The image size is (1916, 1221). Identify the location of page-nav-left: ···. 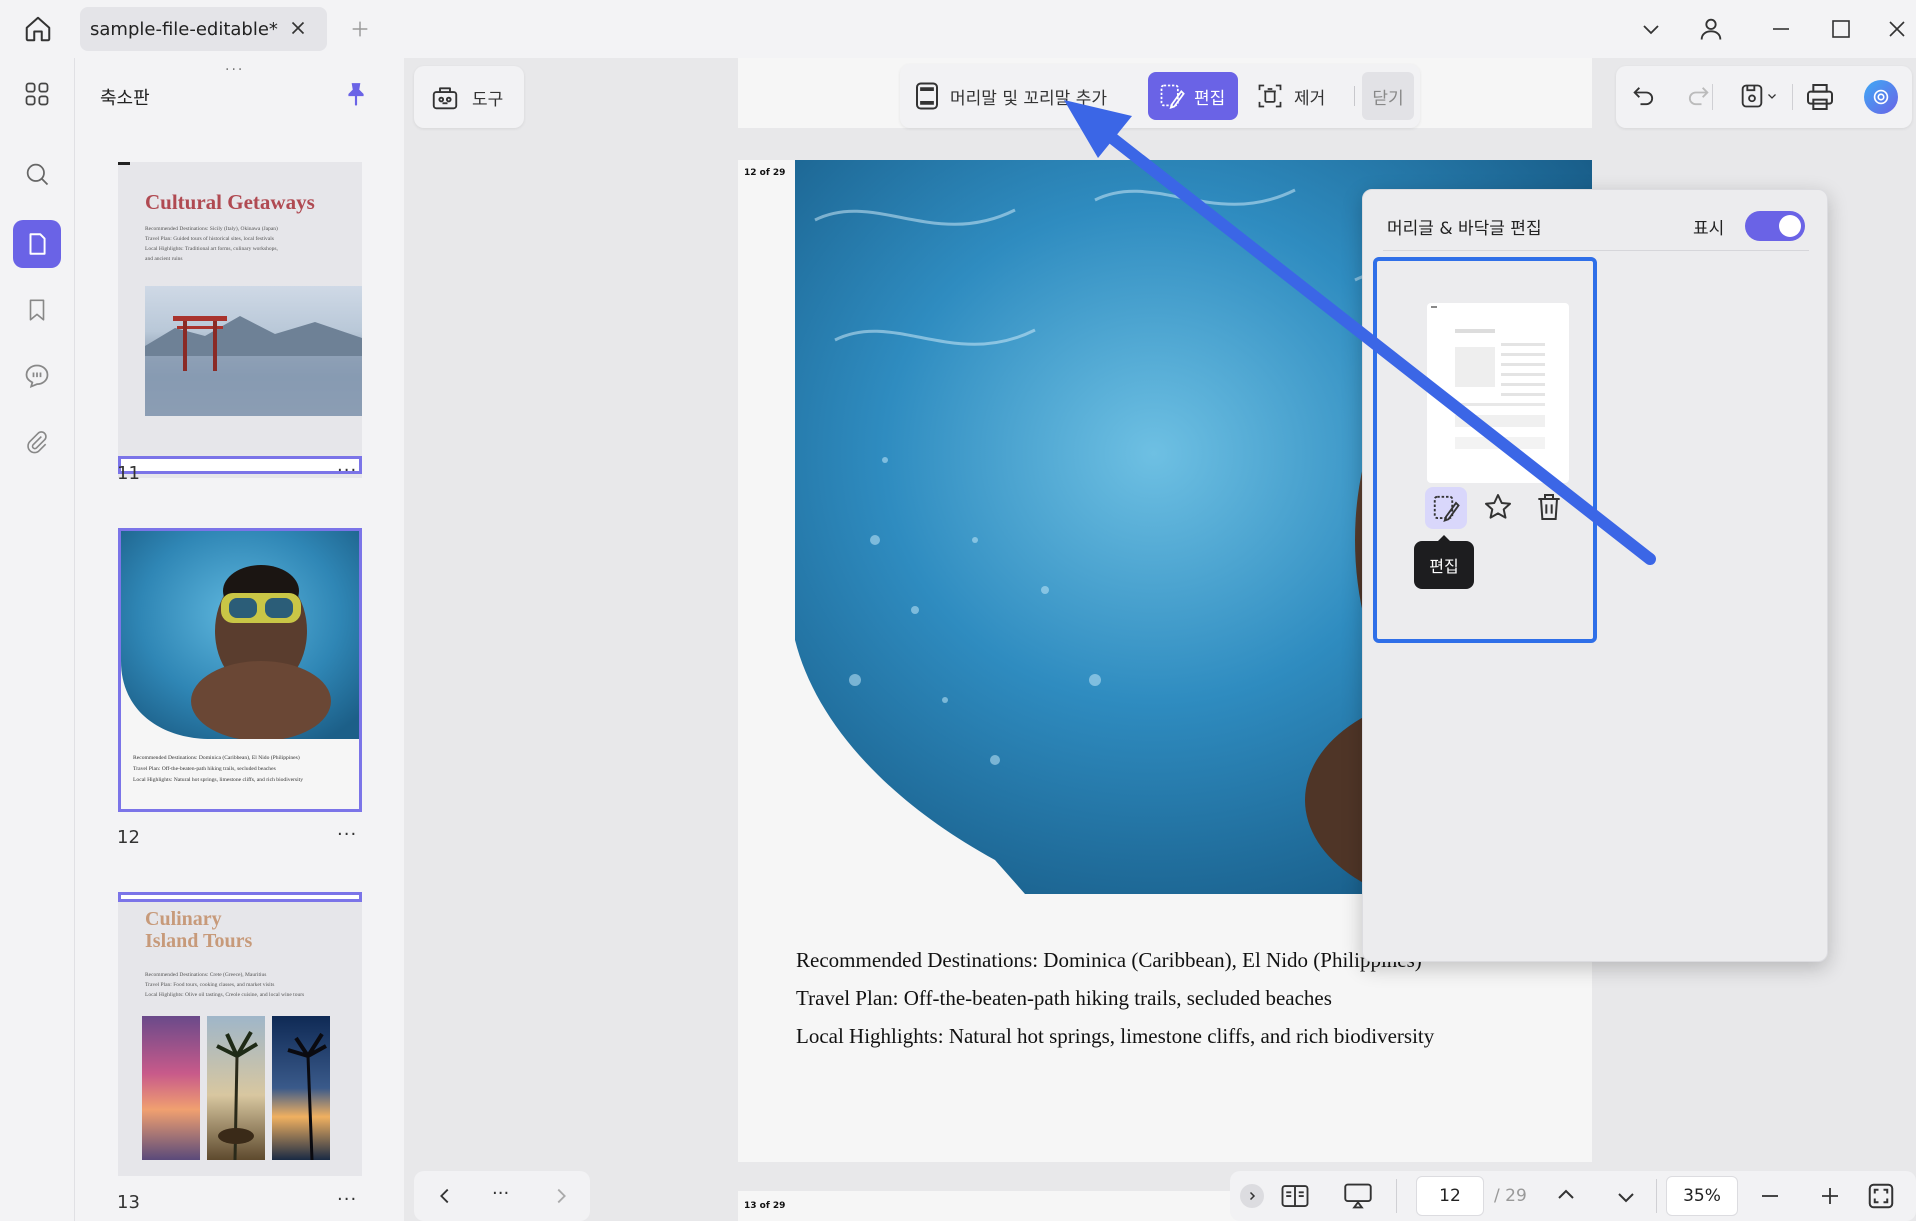
(502, 1196).